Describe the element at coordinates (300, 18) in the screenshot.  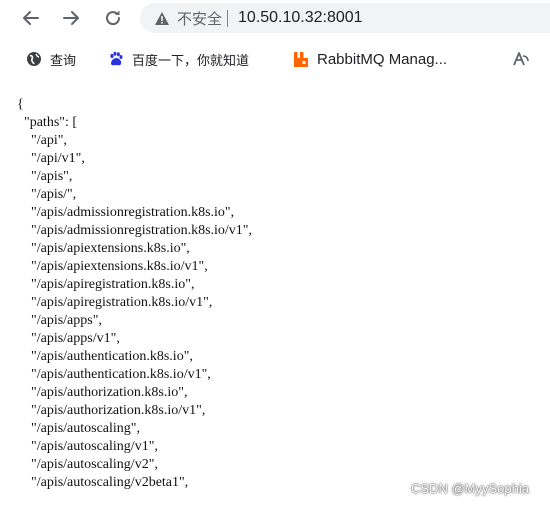
I see `url-text: 10.50.10.32:8001` at that location.